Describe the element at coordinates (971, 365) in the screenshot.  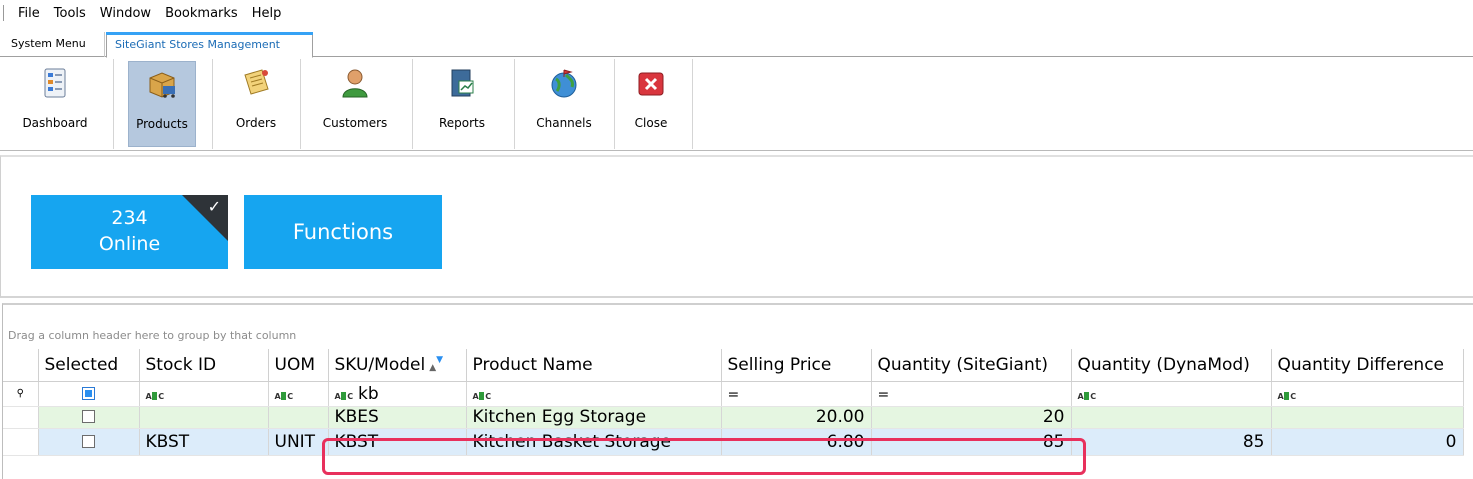
I see `column-header-qty-sitegiant: Quantity (SiteGiant)` at that location.